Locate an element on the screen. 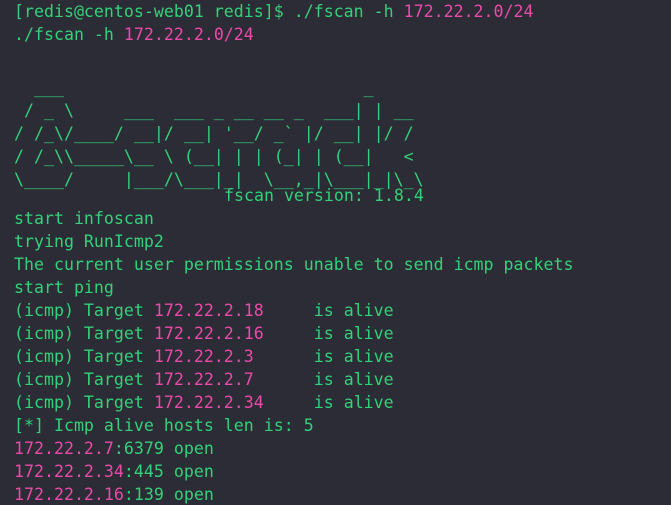  icmp-line: (icmp) Target 172.22.2.3 is alive is located at coordinates (204, 356).